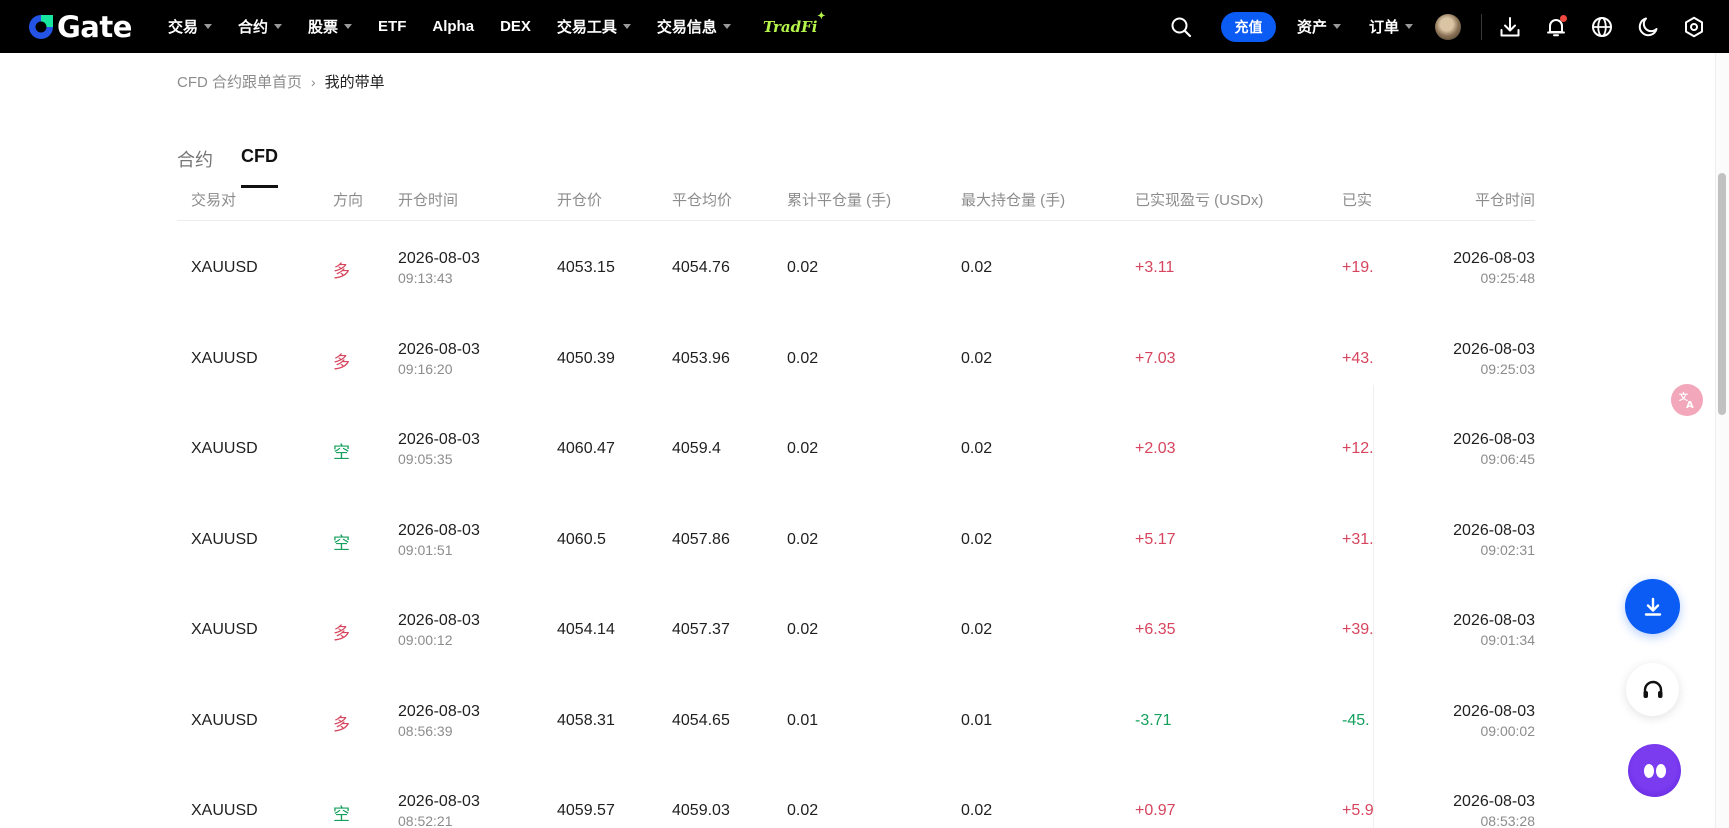  I want to click on pnl-pct-cell: +31., so click(1358, 539).